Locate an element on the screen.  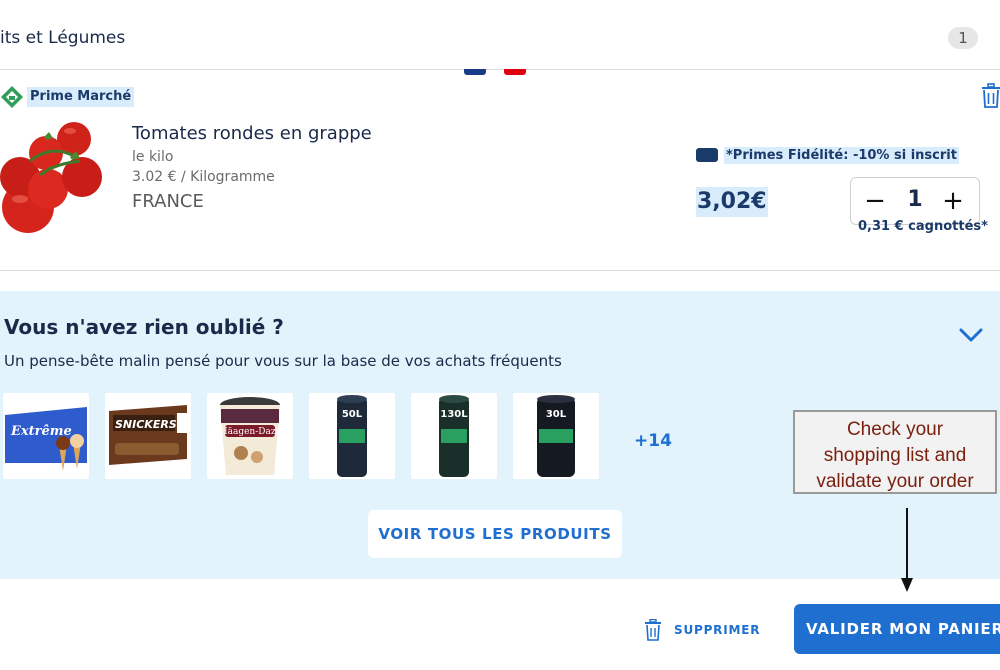
more-products-count: +14 is located at coordinates (653, 441).